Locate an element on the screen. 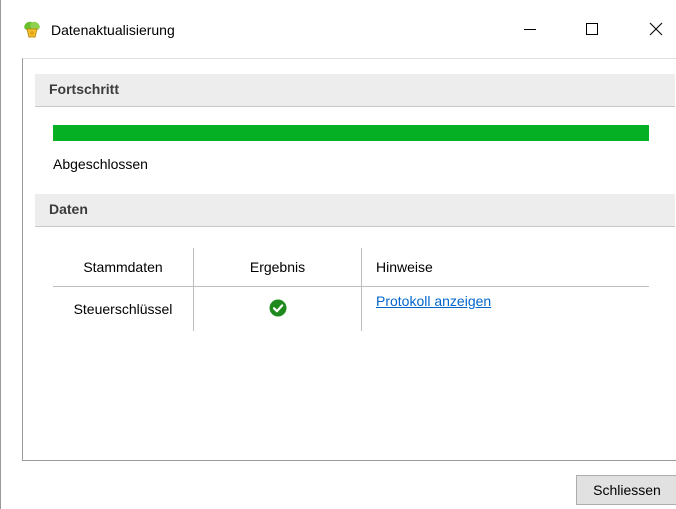  close-icon is located at coordinates (656, 29).